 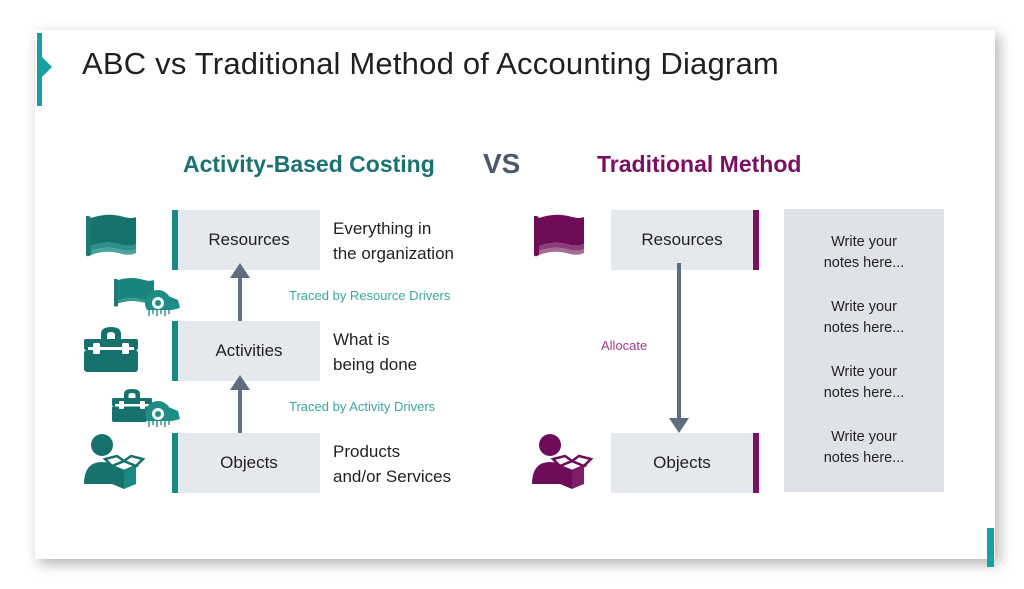 I want to click on abc-box-activities: Activities, so click(x=246, y=351).